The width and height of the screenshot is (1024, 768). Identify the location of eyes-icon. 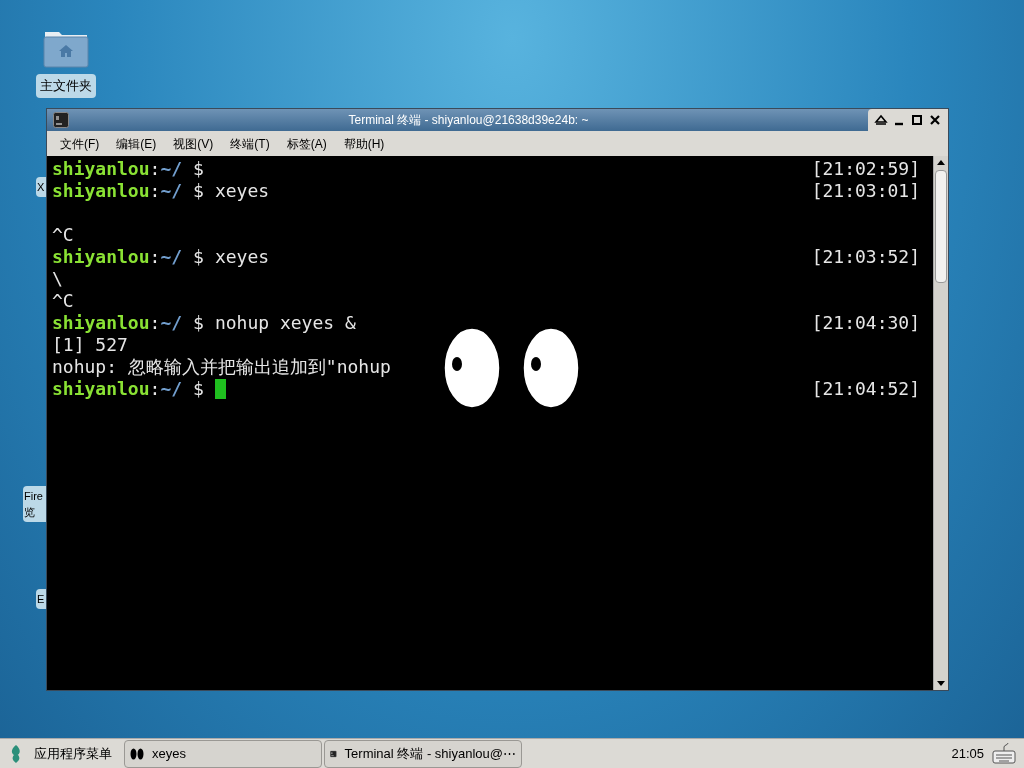
(137, 753).